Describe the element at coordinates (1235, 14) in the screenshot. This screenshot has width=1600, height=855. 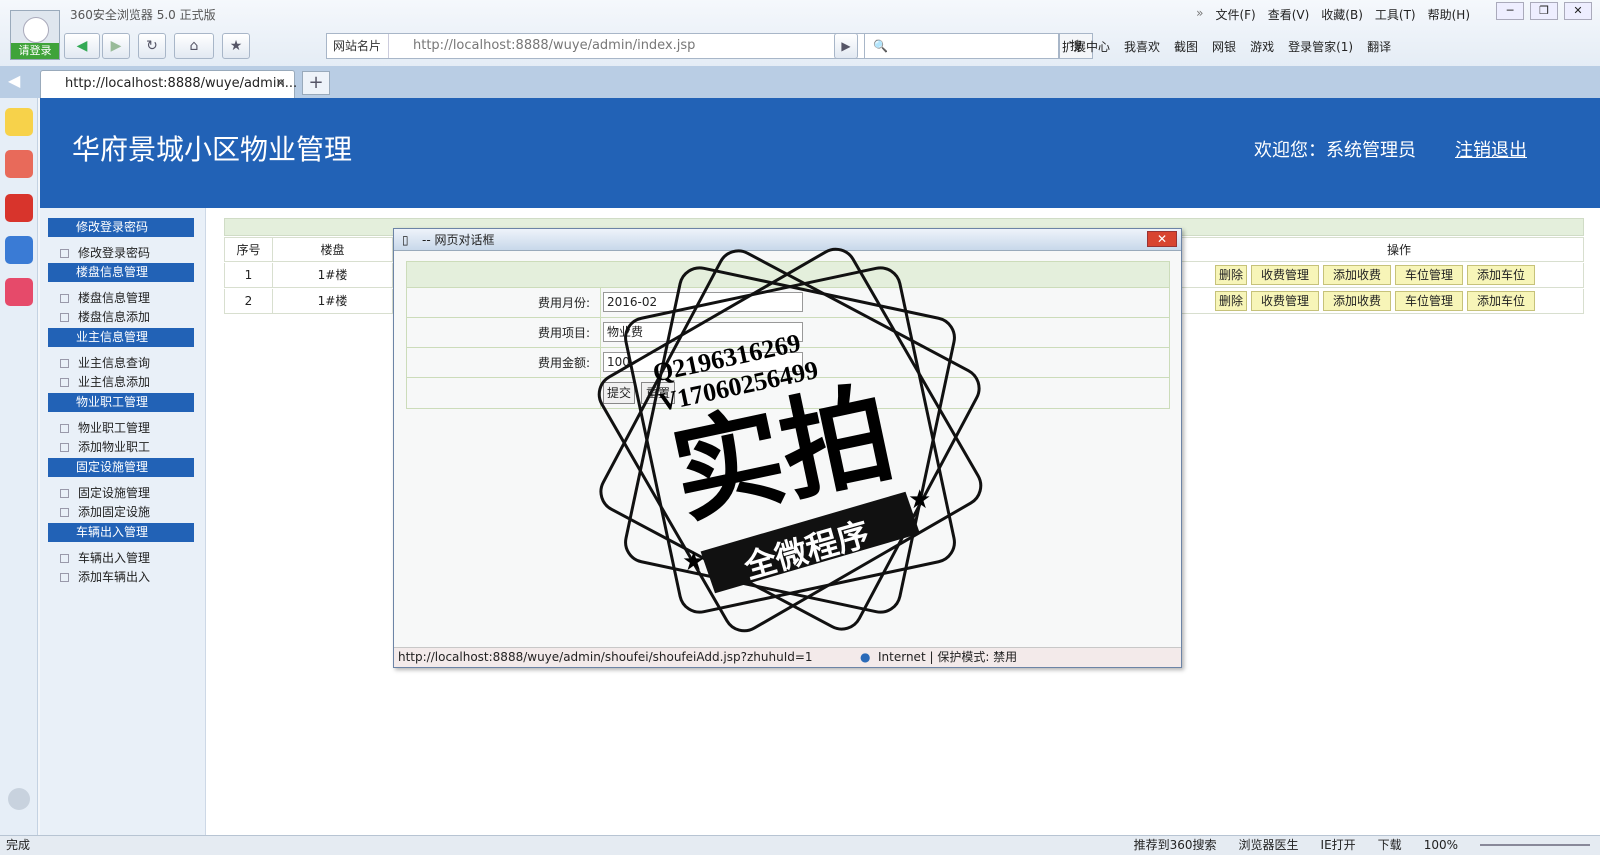
I see `menu-file: 文件(F)` at that location.